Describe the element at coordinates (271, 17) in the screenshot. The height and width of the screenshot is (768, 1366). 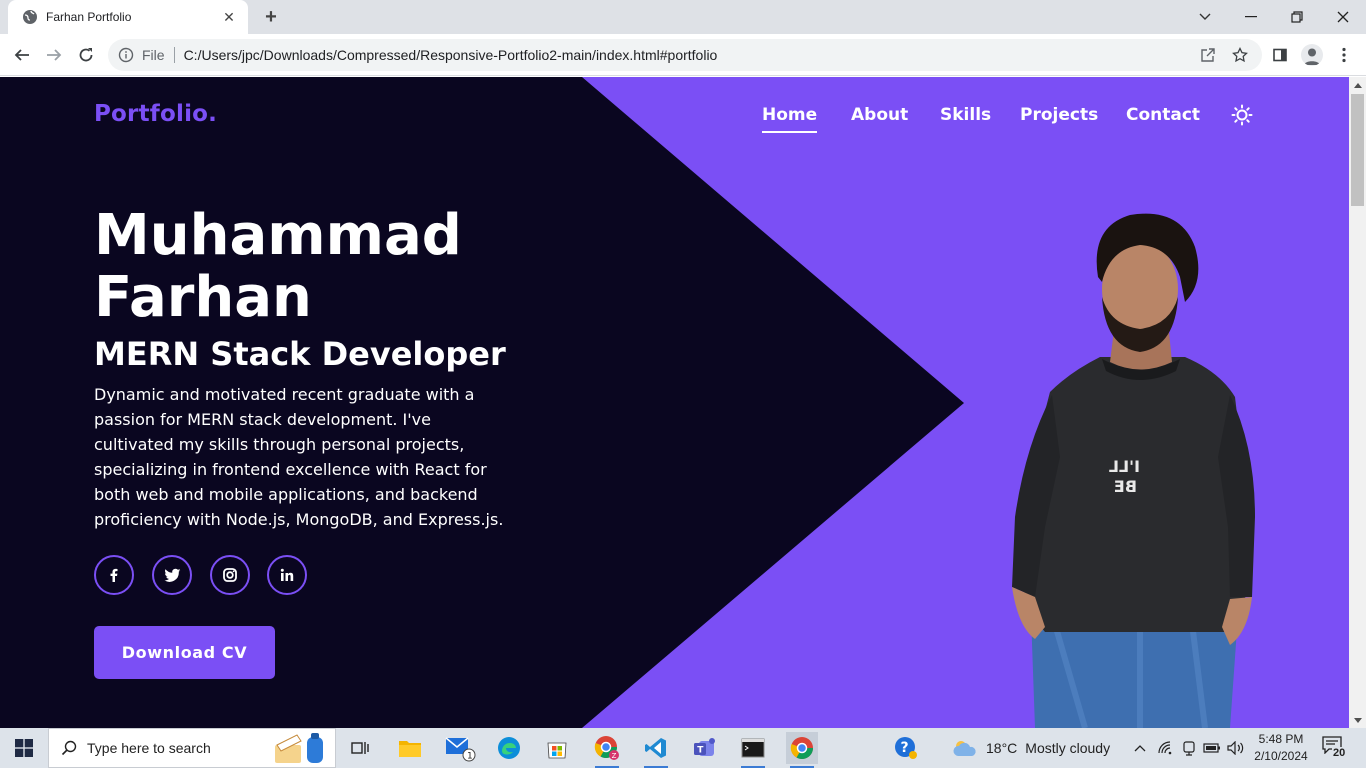
I see `new-tab-button: +` at that location.